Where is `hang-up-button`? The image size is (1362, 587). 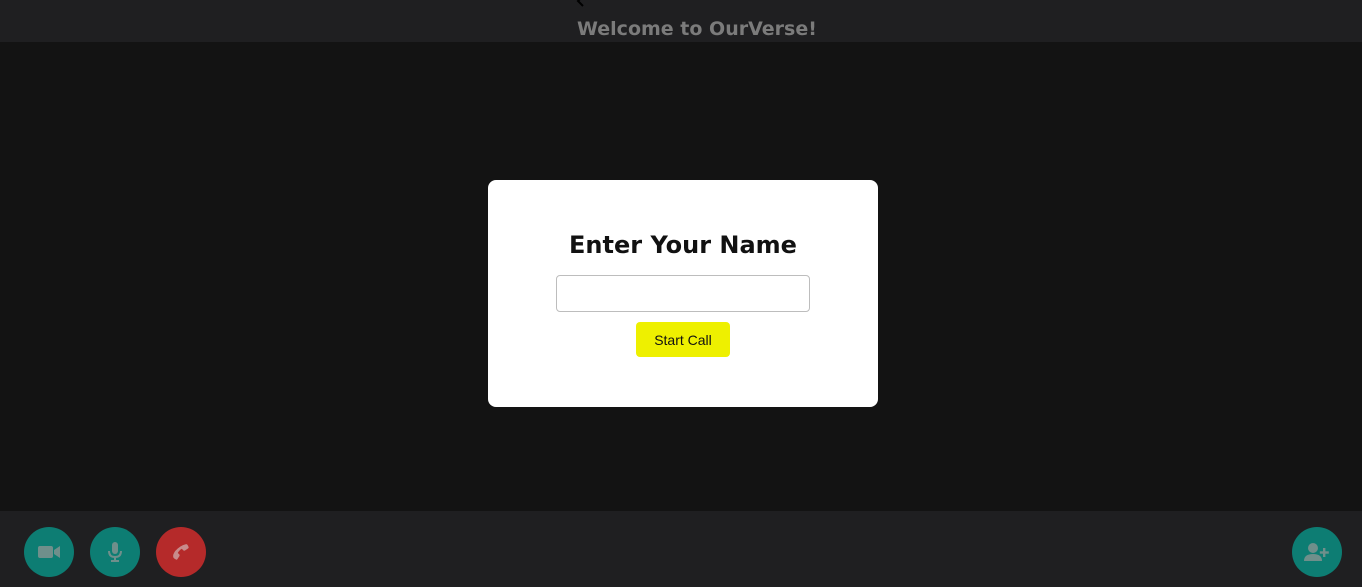 hang-up-button is located at coordinates (181, 552).